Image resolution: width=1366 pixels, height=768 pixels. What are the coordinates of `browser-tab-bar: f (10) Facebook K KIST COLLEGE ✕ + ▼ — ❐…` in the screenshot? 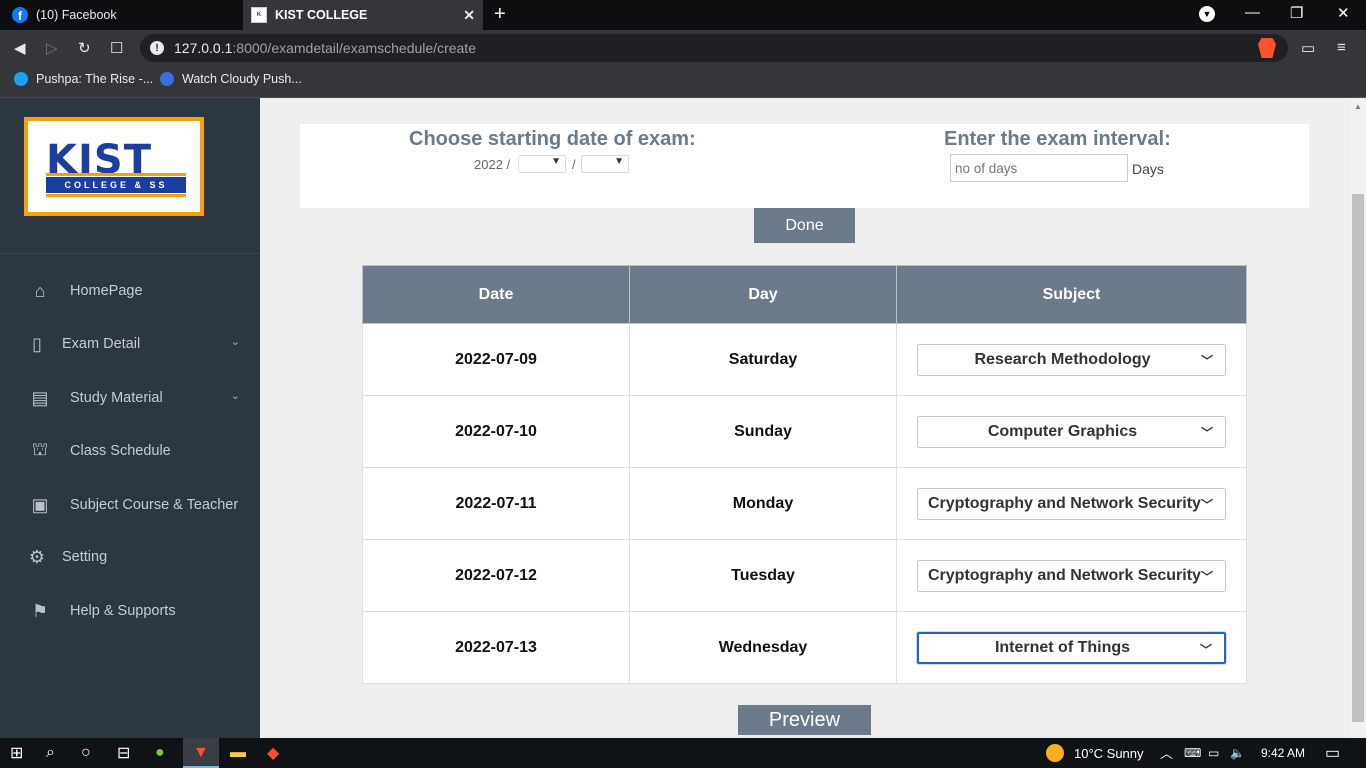 It's located at (683, 15).